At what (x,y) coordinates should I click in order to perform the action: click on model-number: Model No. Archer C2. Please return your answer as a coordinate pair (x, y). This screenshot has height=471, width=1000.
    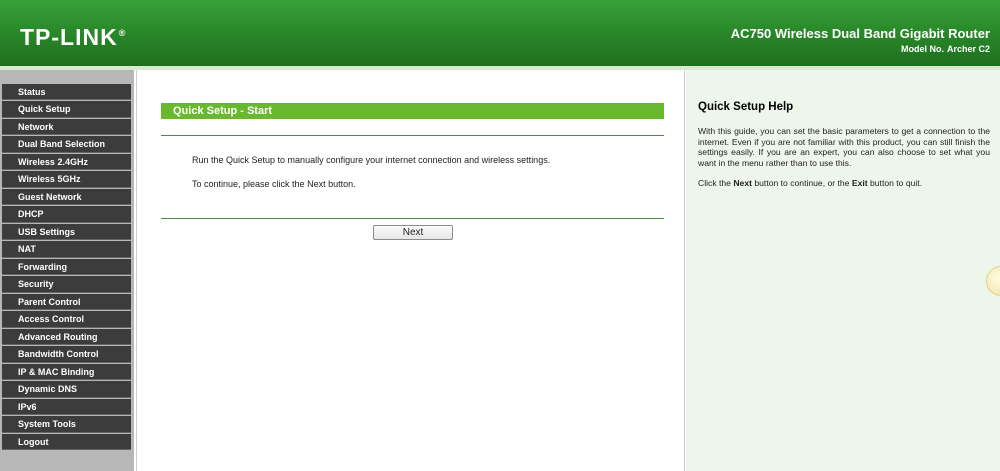
    Looking at the image, I should click on (944, 49).